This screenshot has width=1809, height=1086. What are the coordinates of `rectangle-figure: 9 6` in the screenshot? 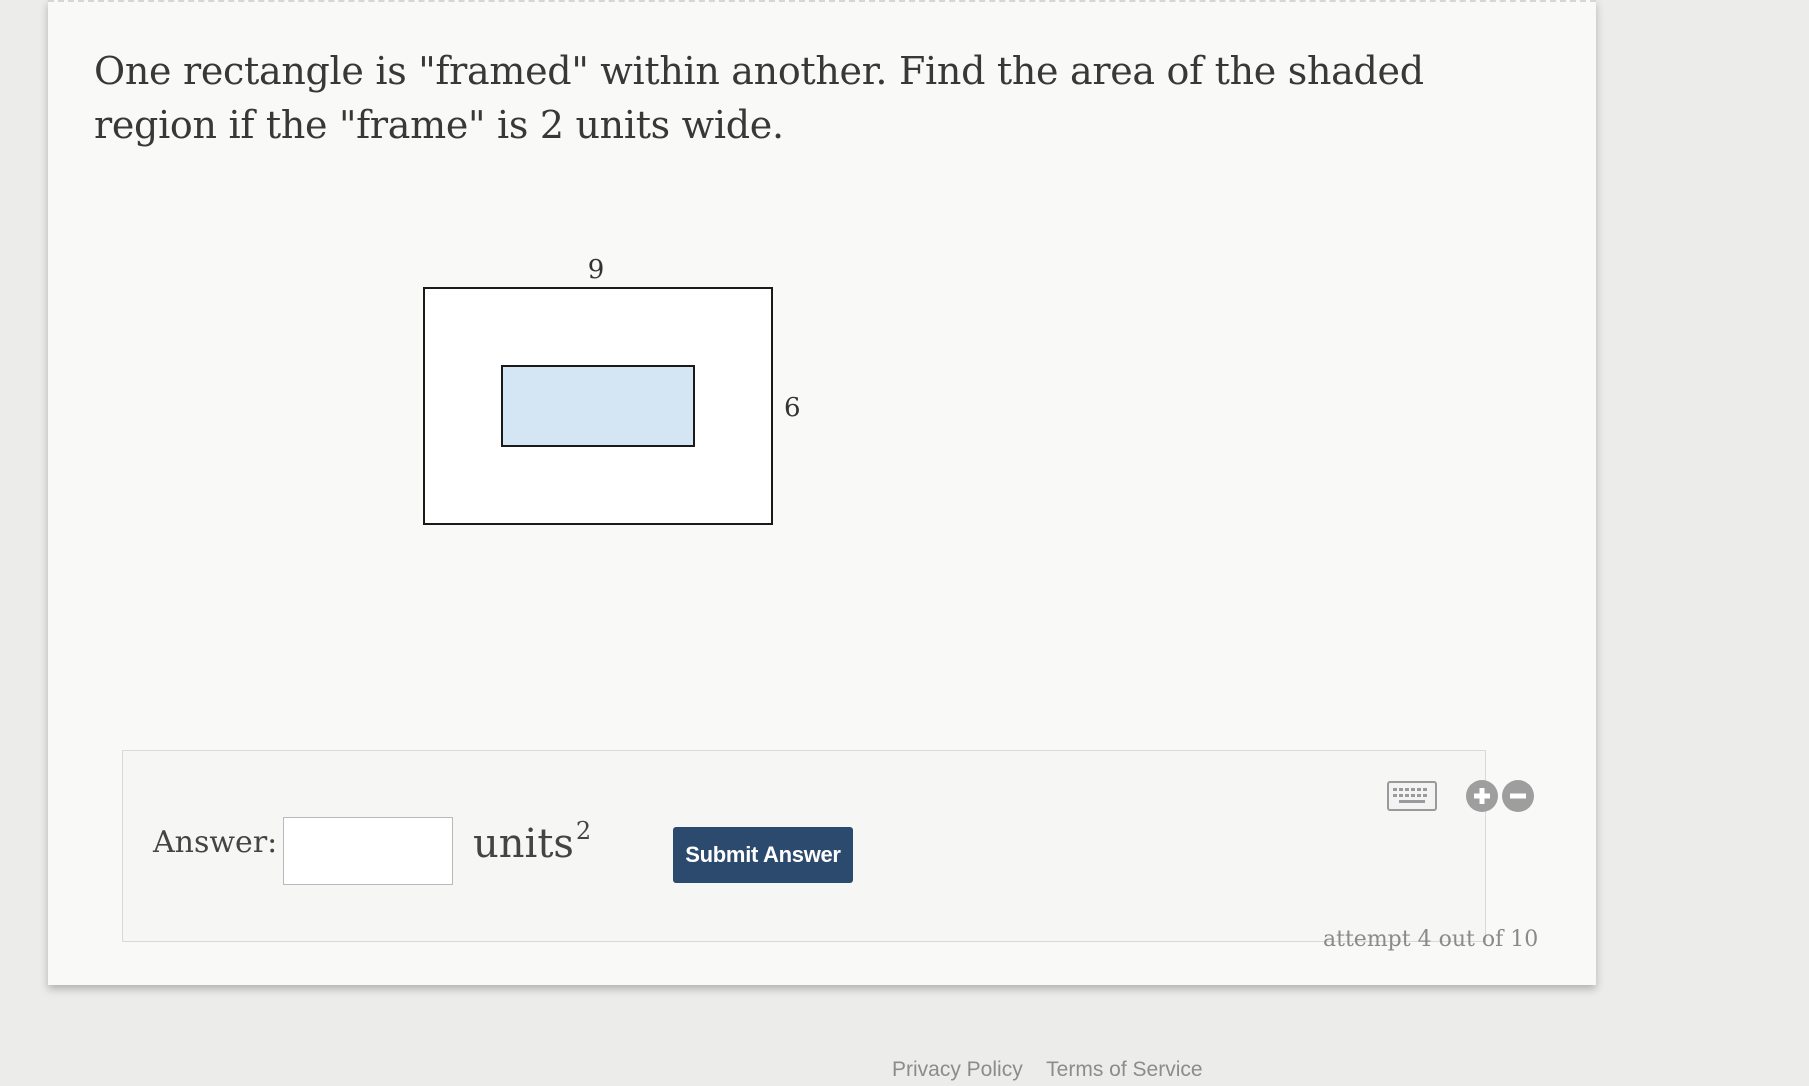 It's located at (668, 439).